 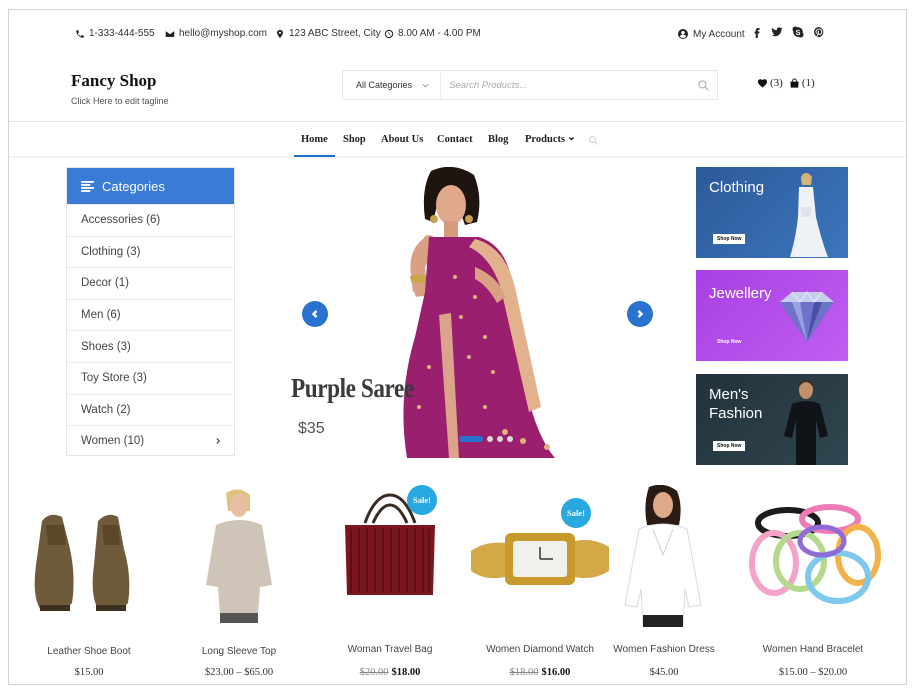 I want to click on map-marker-icon, so click(x=280, y=33).